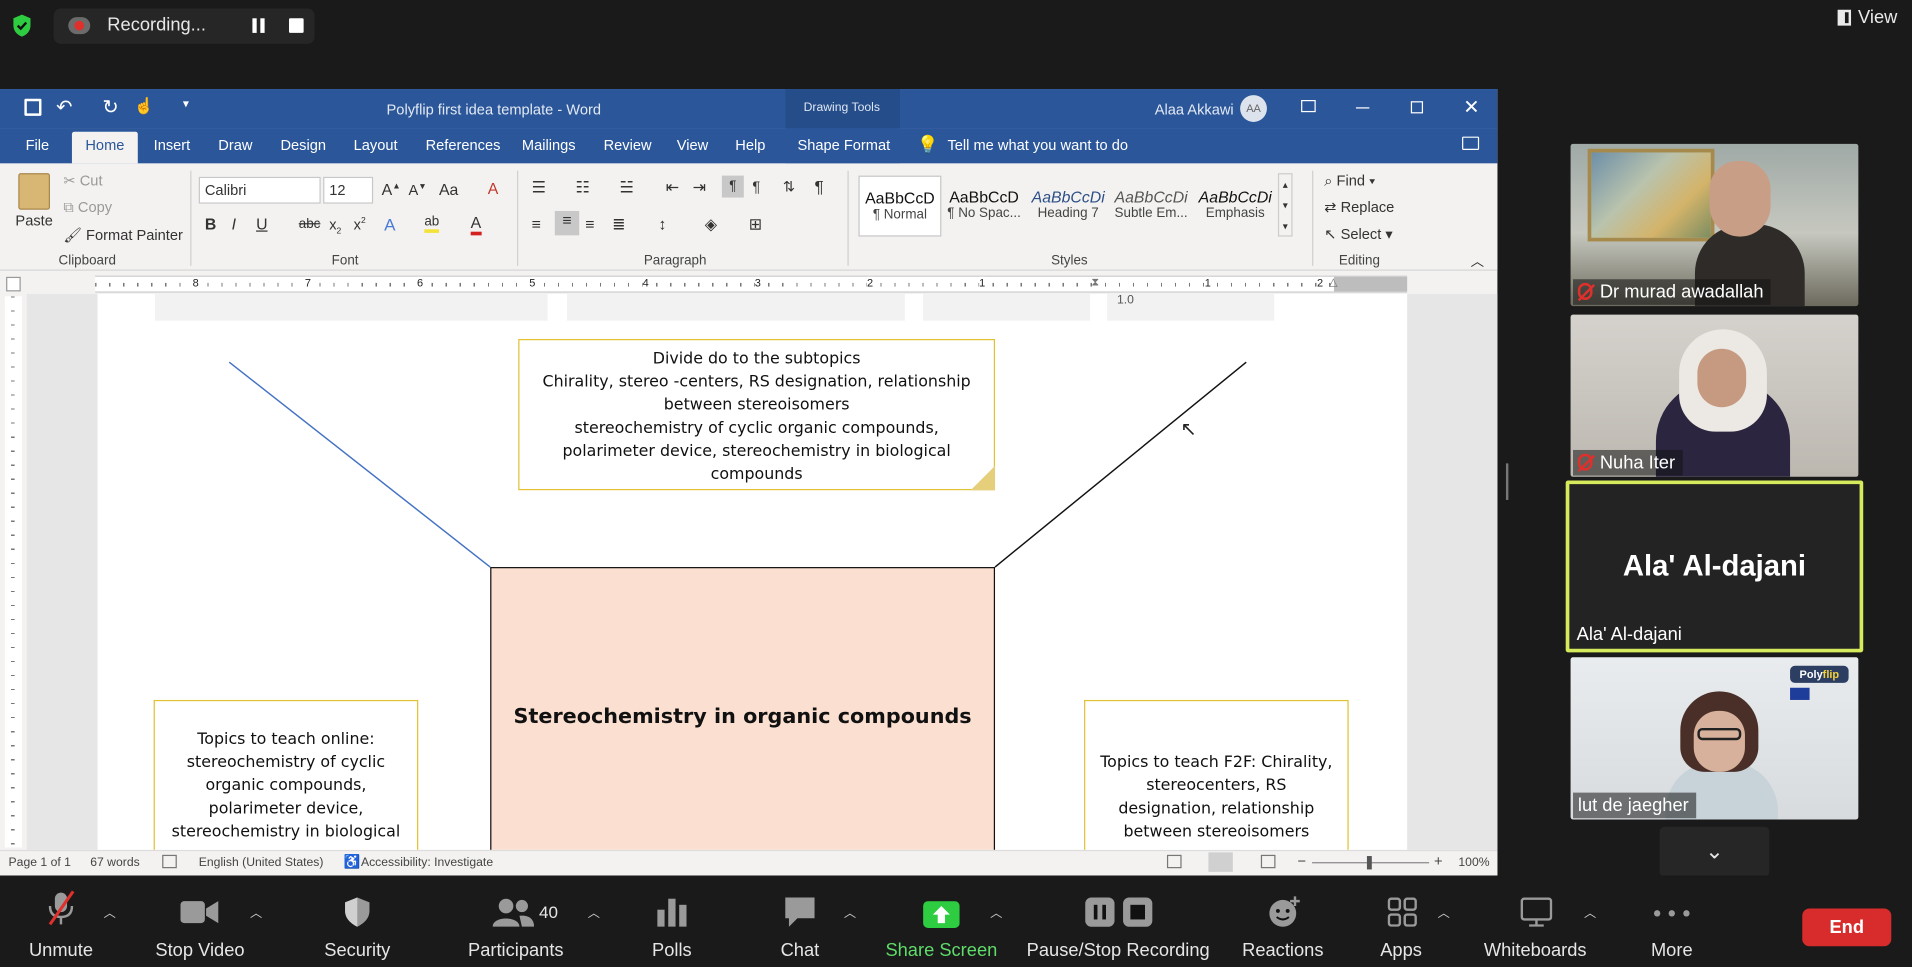  What do you see at coordinates (114, 862) in the screenshot?
I see `word-count: 67 words` at bounding box center [114, 862].